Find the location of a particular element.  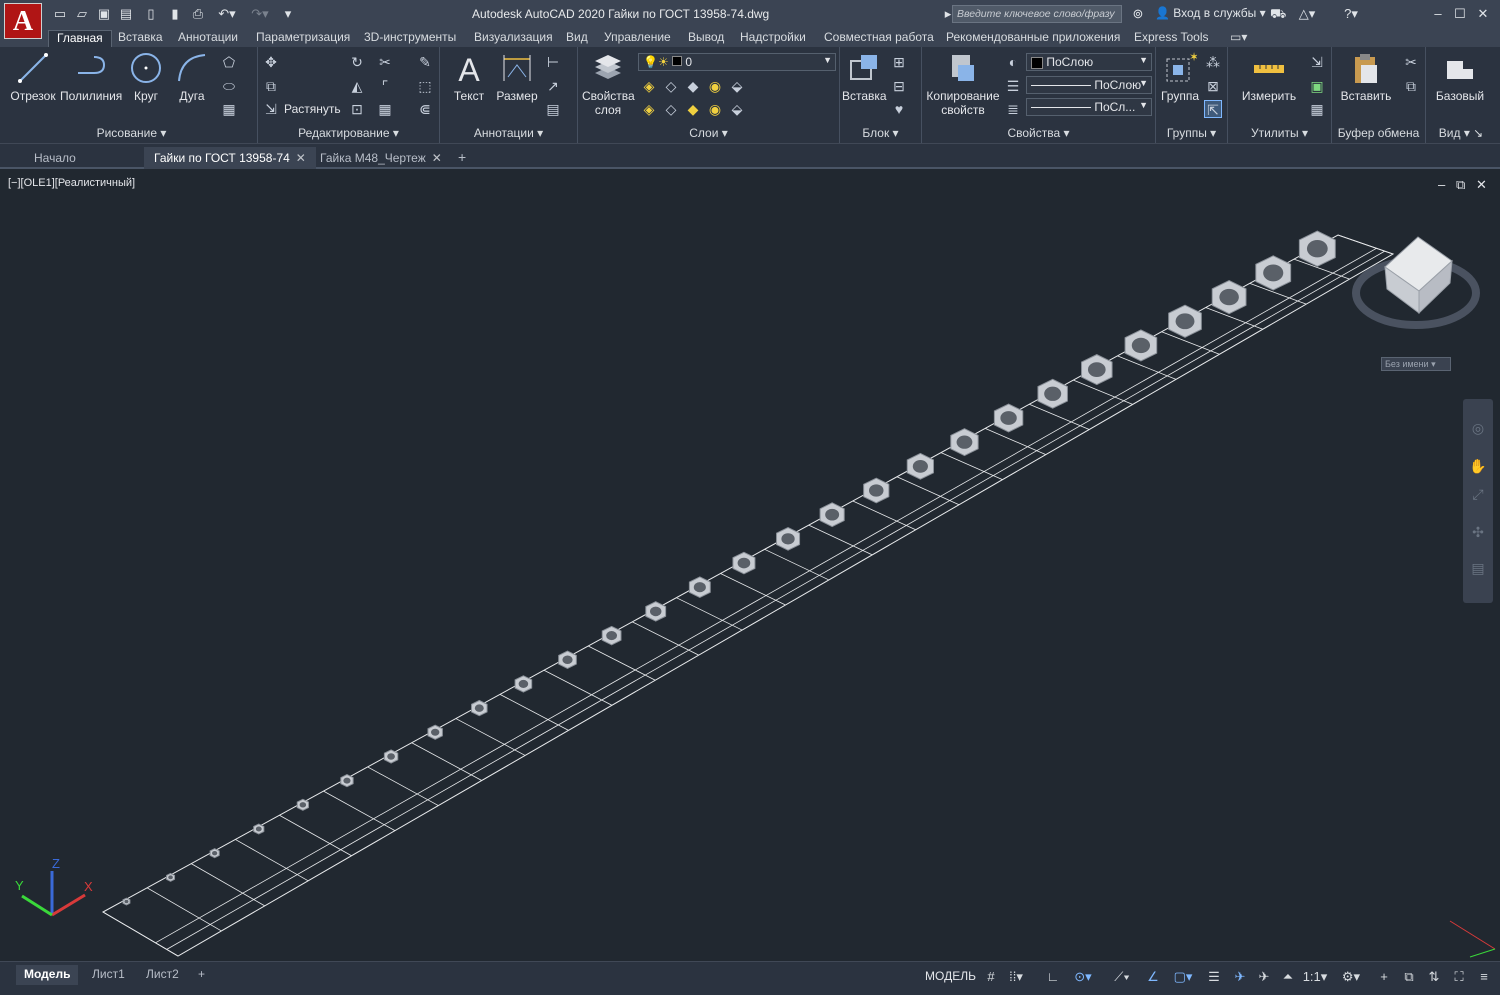

layout-tab-model: Модель is located at coordinates (47, 975).